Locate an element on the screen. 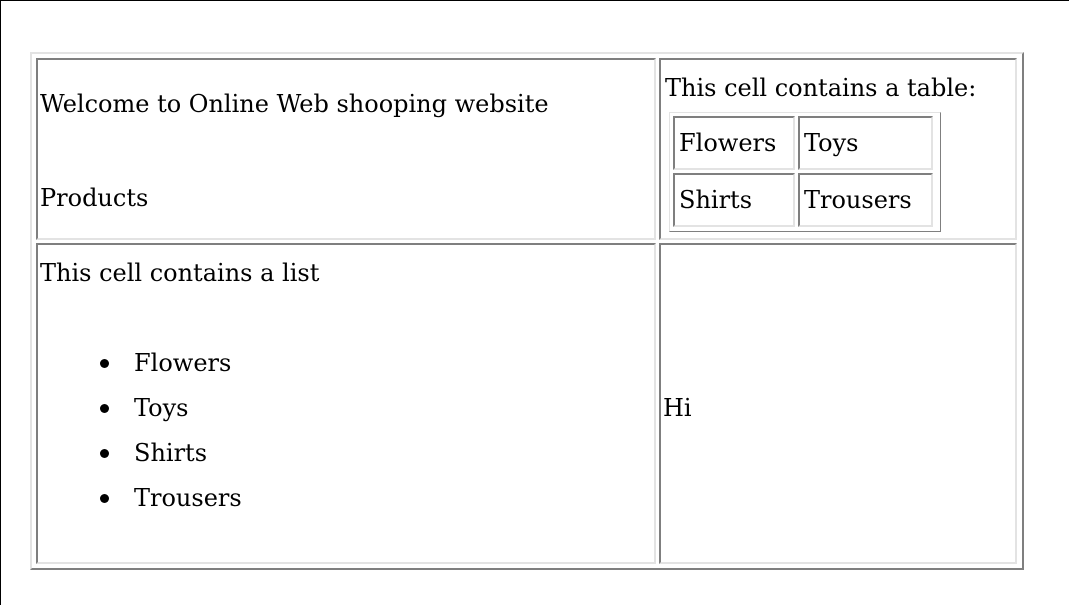  list-item: Shirts is located at coordinates (170, 453).